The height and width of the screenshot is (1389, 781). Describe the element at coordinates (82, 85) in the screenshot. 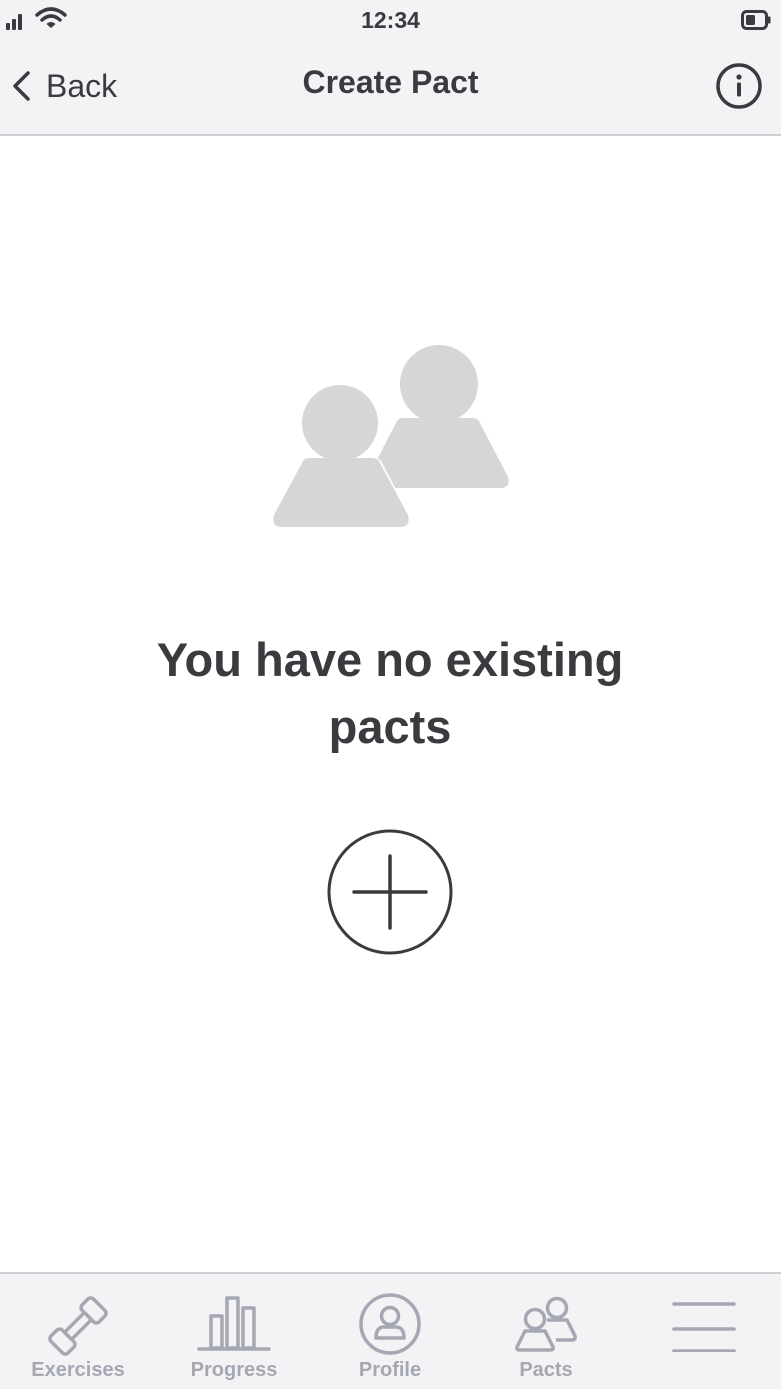

I see `back-label: Back` at that location.